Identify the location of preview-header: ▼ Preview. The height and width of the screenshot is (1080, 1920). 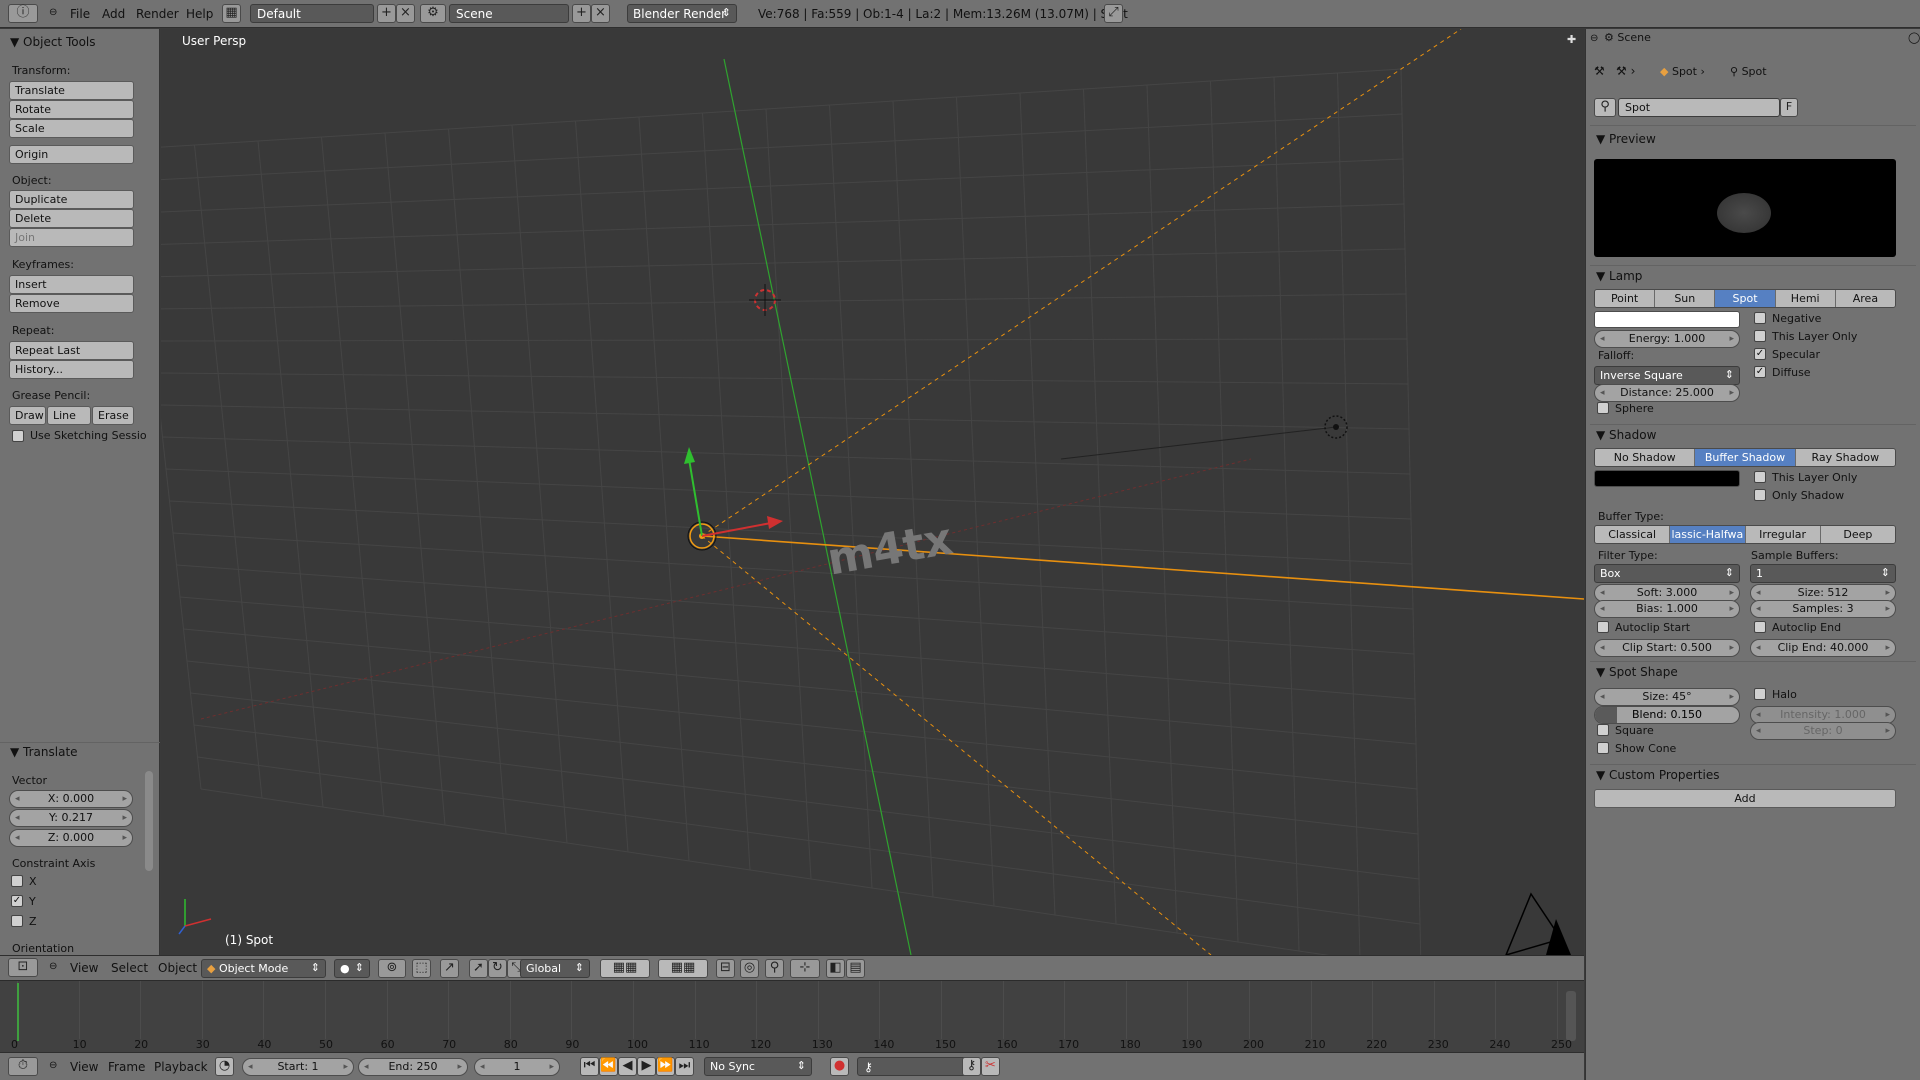
(1626, 139).